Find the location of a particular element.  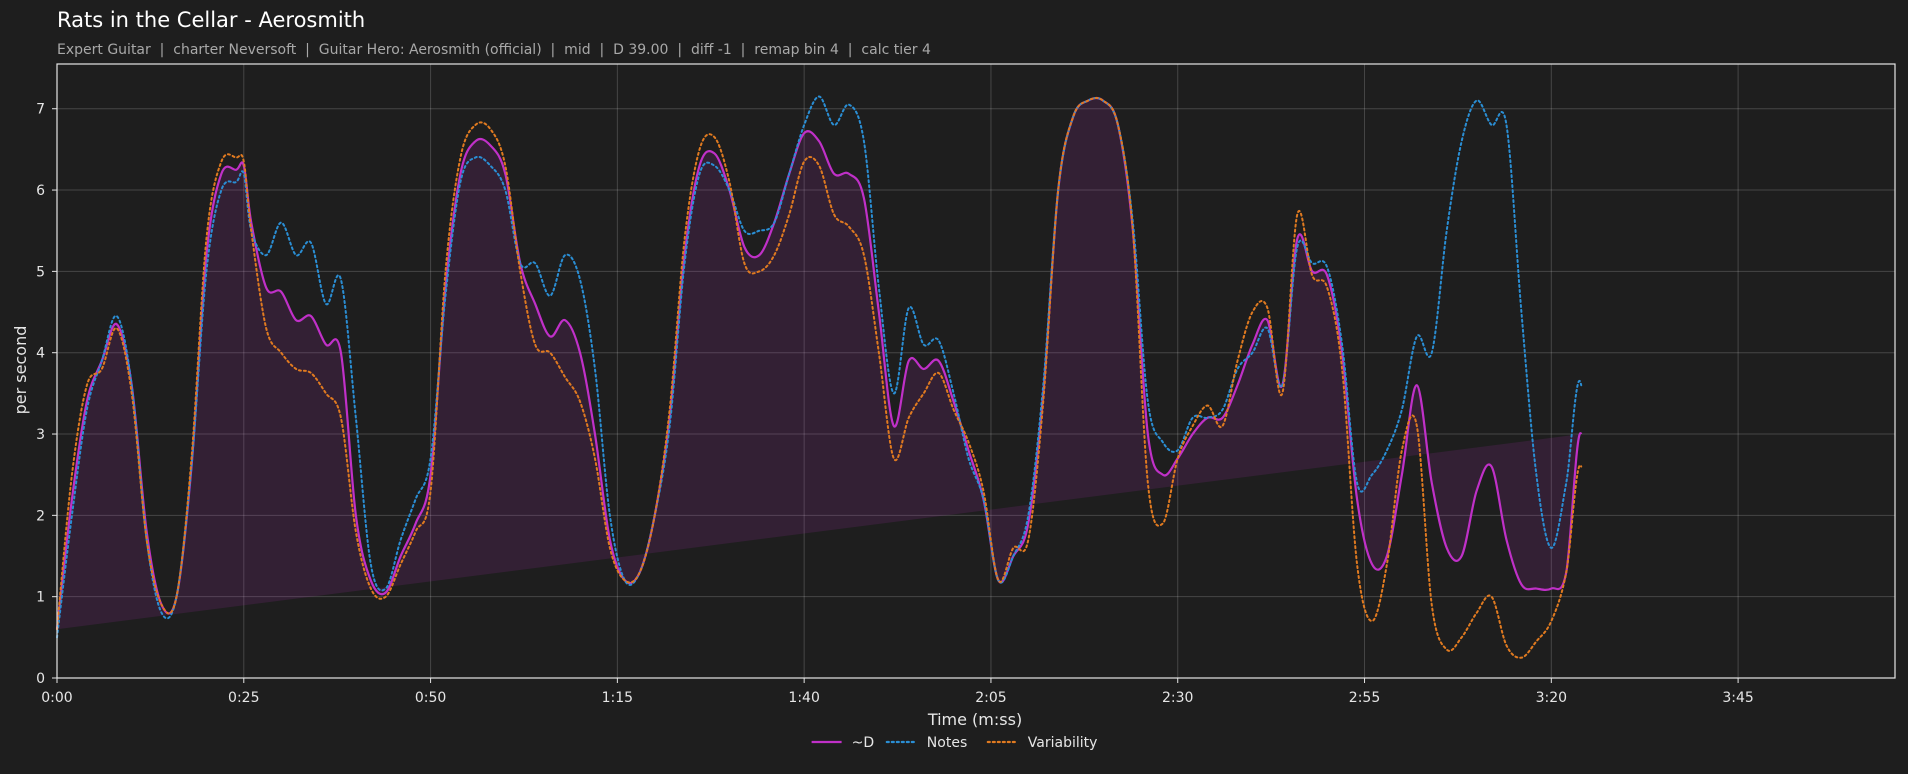

y-tick-label: 7 is located at coordinates (40, 110).